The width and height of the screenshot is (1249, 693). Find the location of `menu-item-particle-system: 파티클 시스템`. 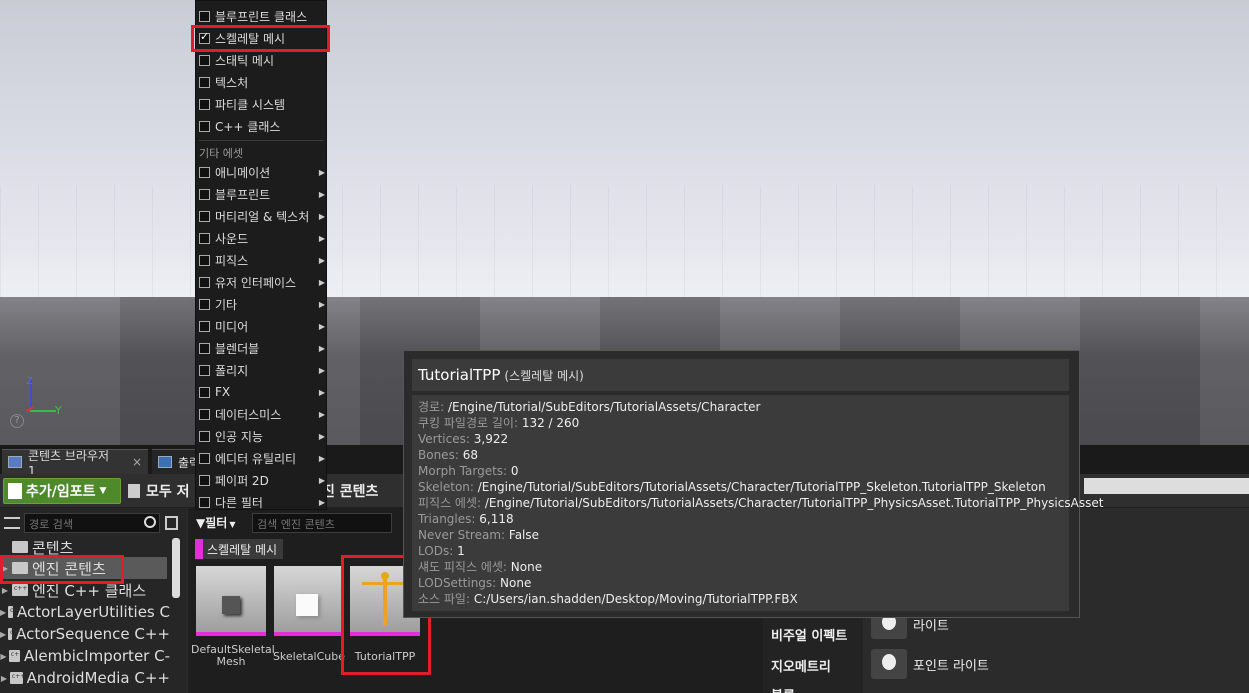

menu-item-particle-system: 파티클 시스템 is located at coordinates (262, 104).